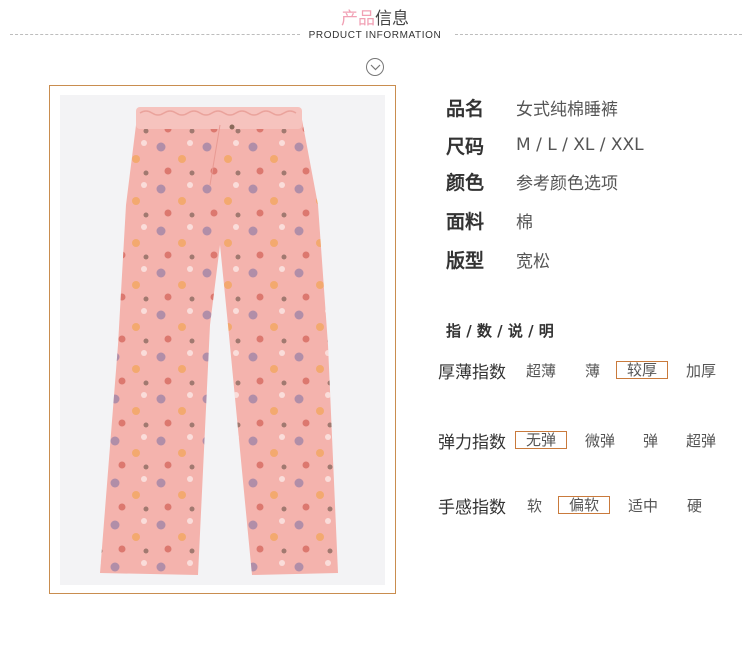  Describe the element at coordinates (465, 182) in the screenshot. I see `spec-label: 颜色` at that location.